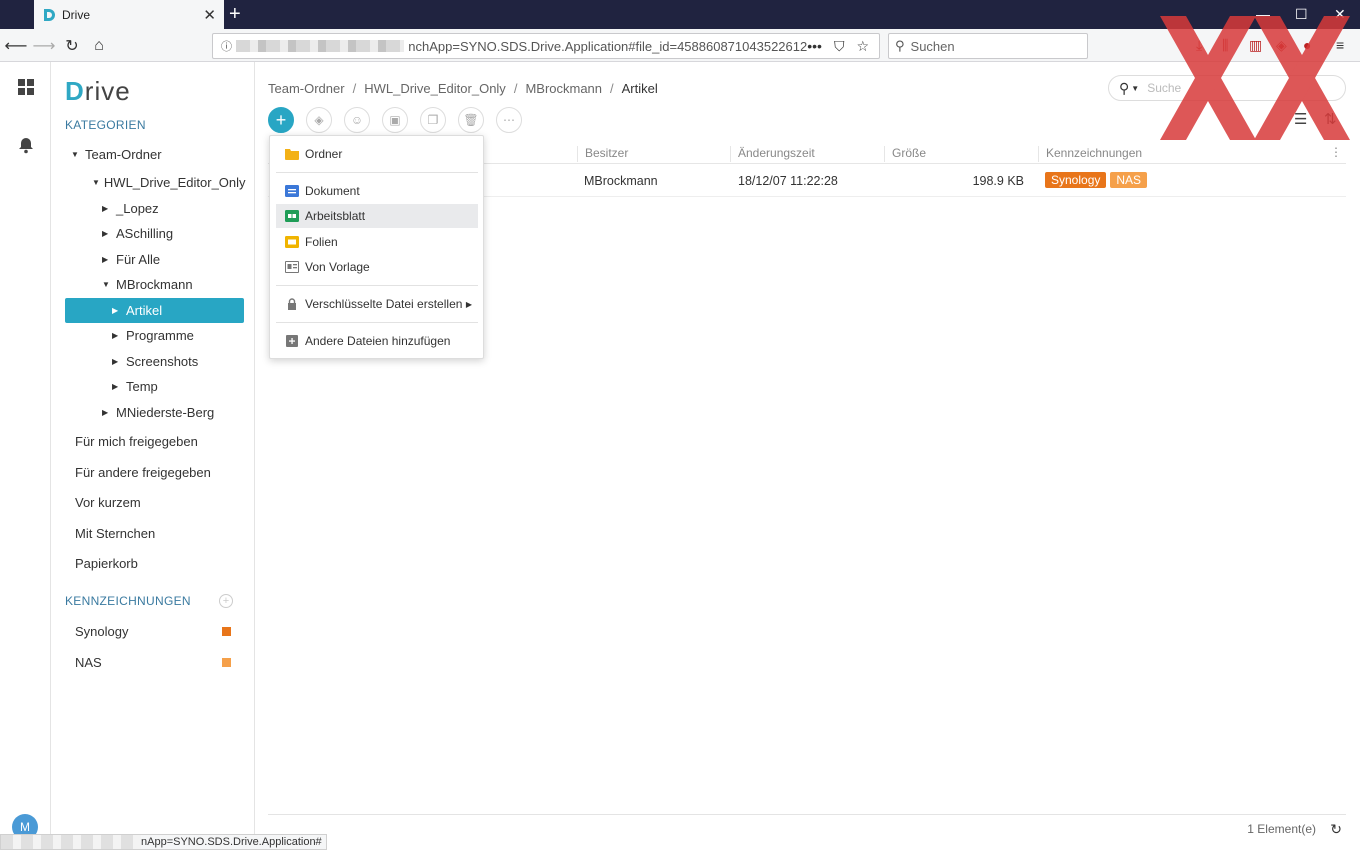  I want to click on share-user-icon: ☺, so click(357, 120).